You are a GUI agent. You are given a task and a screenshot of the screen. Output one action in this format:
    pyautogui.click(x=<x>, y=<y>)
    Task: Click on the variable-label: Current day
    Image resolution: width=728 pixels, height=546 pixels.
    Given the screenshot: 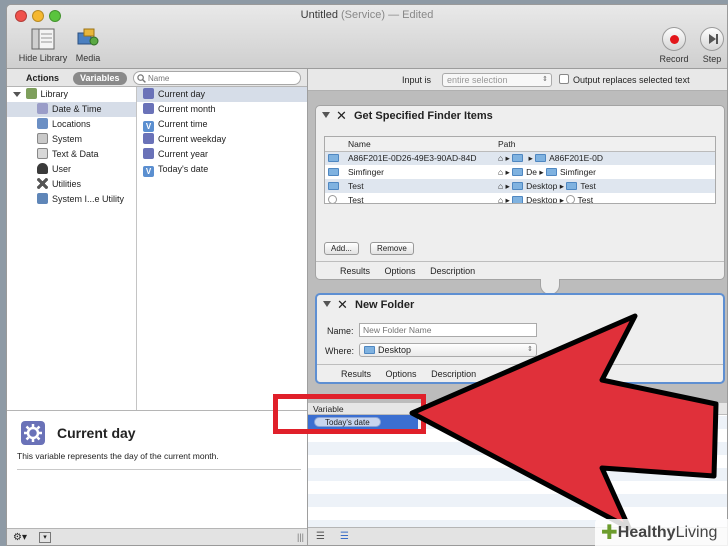 What is the action you would take?
    pyautogui.click(x=182, y=94)
    